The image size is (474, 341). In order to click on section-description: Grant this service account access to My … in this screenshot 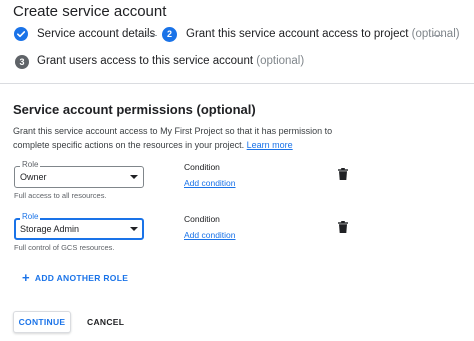, I will do `click(178, 138)`.